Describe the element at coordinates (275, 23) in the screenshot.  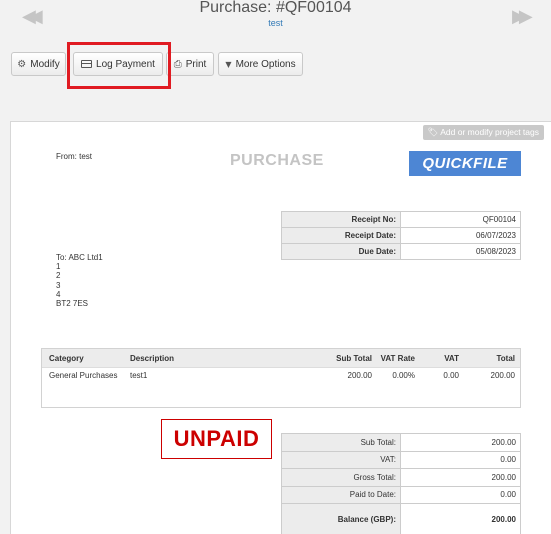
I see `page-subtitle-link: test` at that location.